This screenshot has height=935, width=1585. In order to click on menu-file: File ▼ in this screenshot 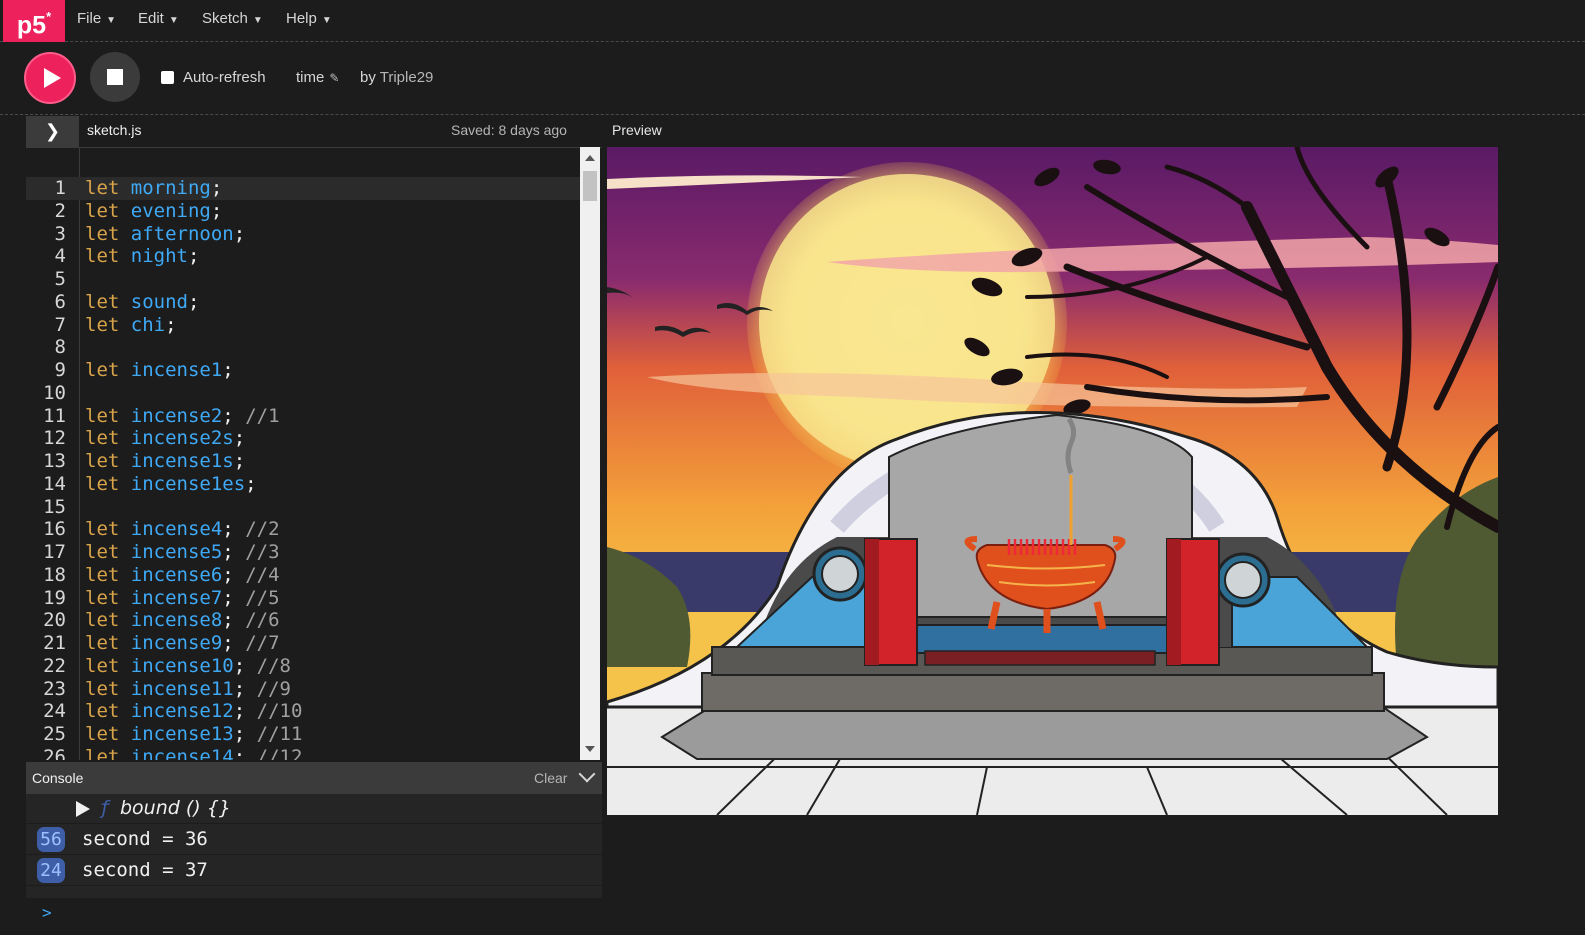, I will do `click(96, 19)`.